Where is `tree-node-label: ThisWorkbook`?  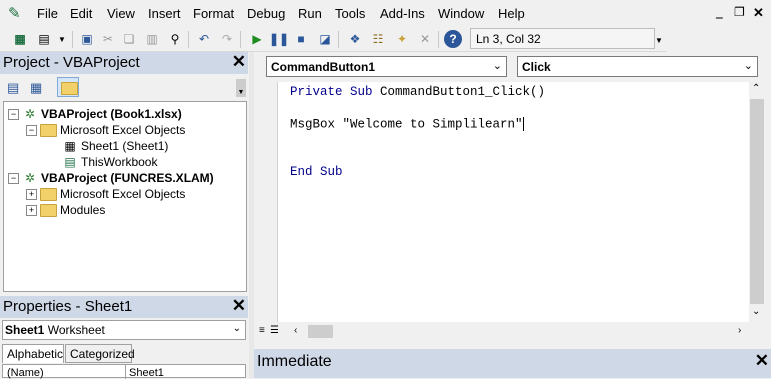
tree-node-label: ThisWorkbook is located at coordinates (119, 162).